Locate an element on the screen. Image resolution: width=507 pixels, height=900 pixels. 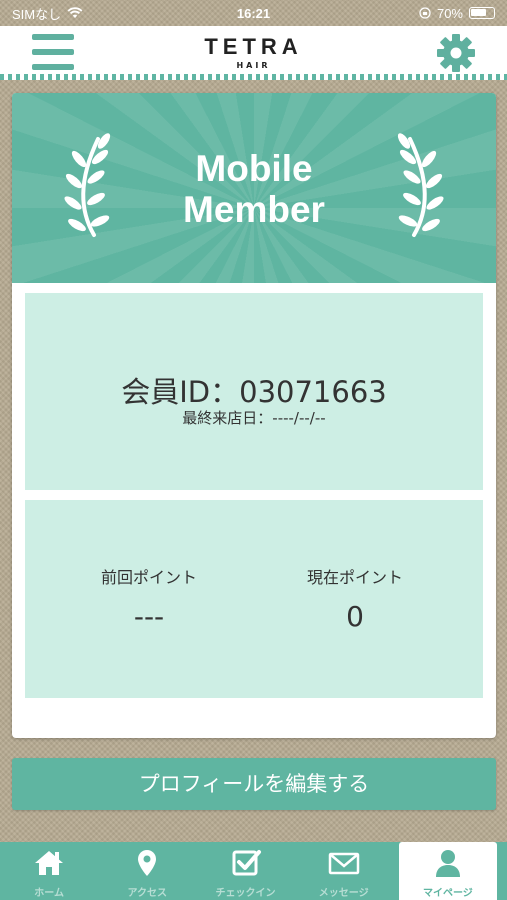
carrier-label: SIMなし is located at coordinates (37, 14).